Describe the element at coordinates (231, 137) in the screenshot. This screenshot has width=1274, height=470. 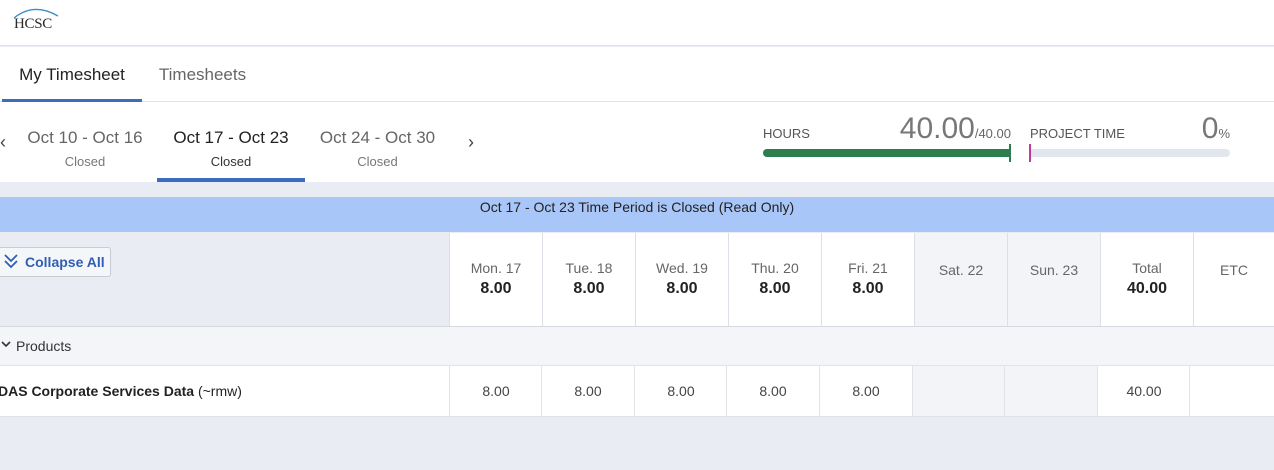
I see `period-dates: Oct 17 - Oct 23` at that location.